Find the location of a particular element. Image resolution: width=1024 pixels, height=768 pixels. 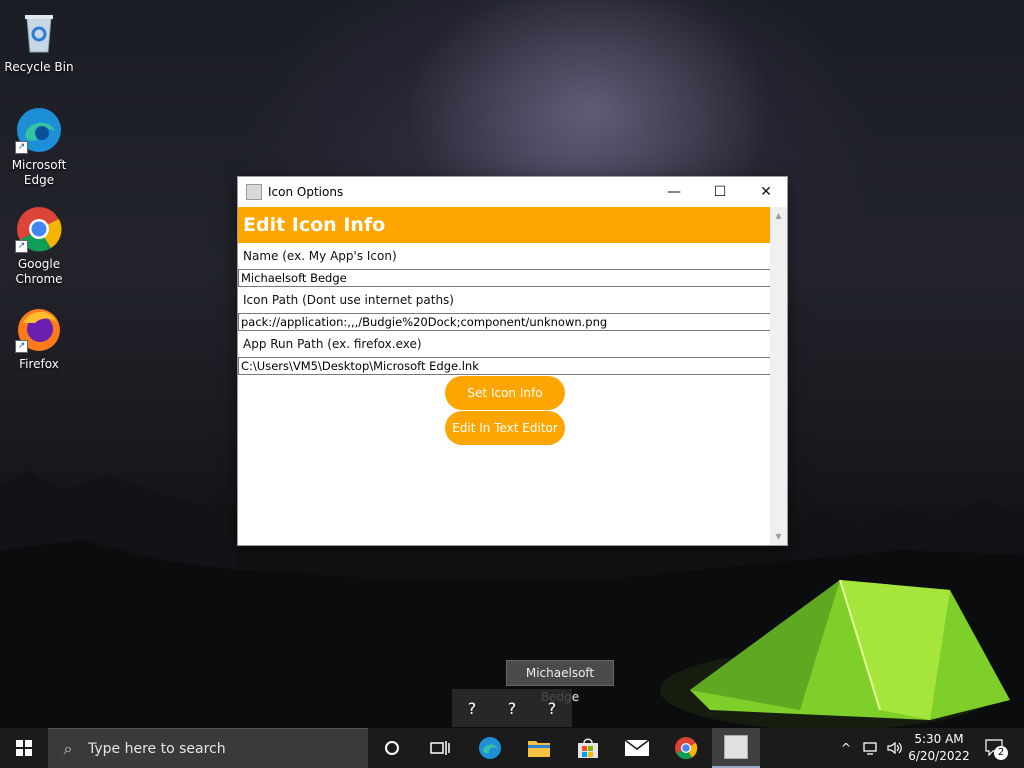

cortana-button is located at coordinates (392, 748).